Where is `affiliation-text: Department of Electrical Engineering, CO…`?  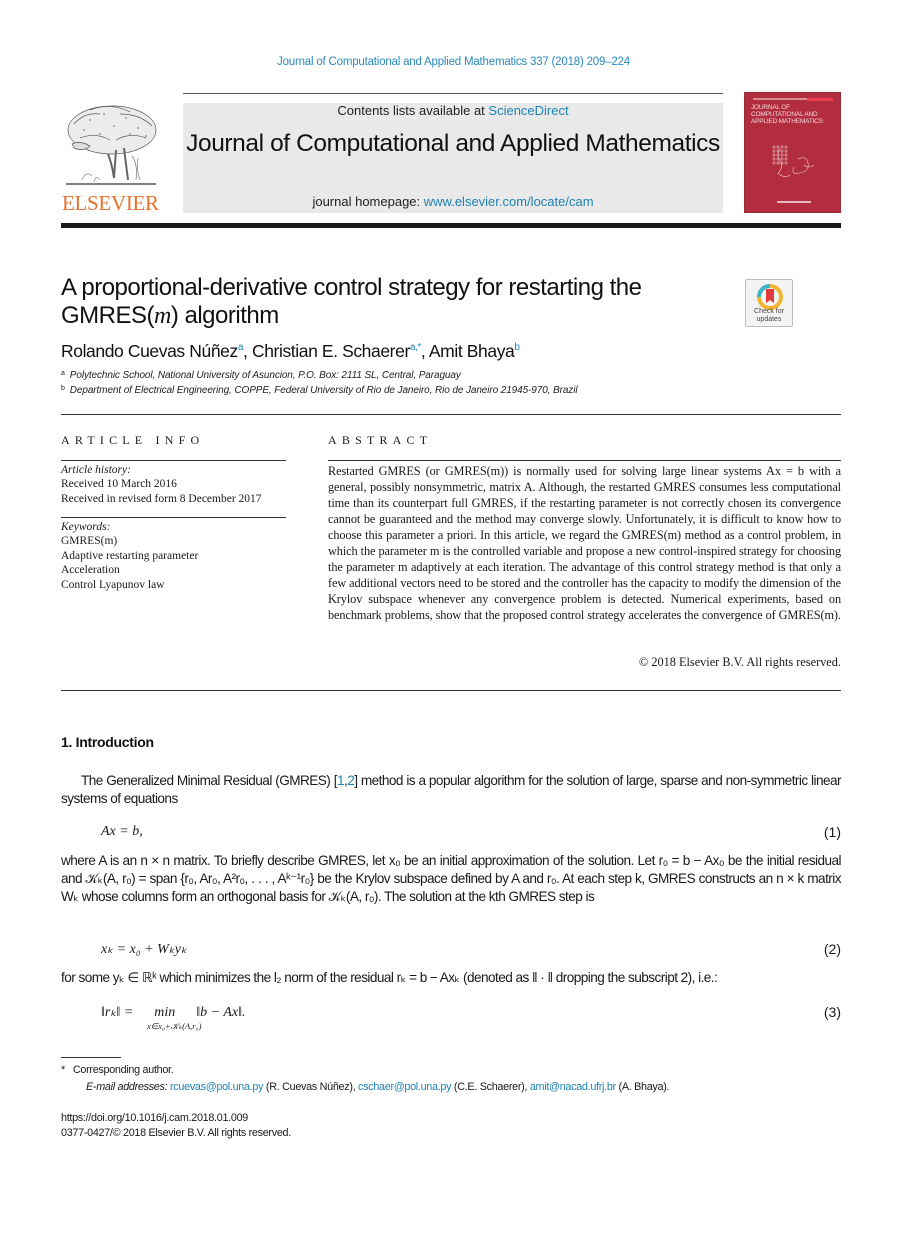 affiliation-text: Department of Electrical Engineering, CO… is located at coordinates (323, 390).